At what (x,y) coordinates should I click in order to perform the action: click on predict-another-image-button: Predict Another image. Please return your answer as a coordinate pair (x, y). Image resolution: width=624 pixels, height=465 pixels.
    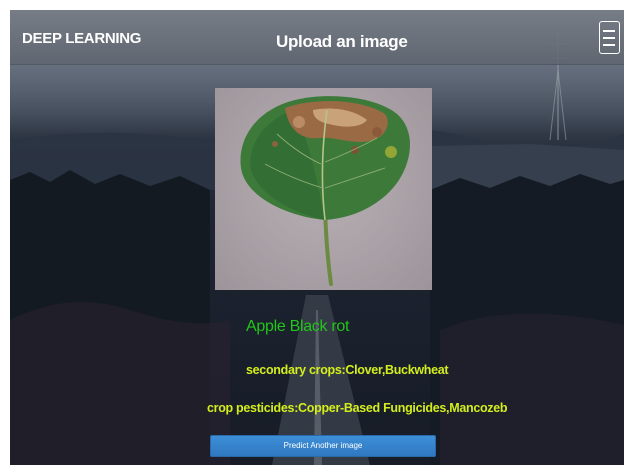
    Looking at the image, I should click on (323, 446).